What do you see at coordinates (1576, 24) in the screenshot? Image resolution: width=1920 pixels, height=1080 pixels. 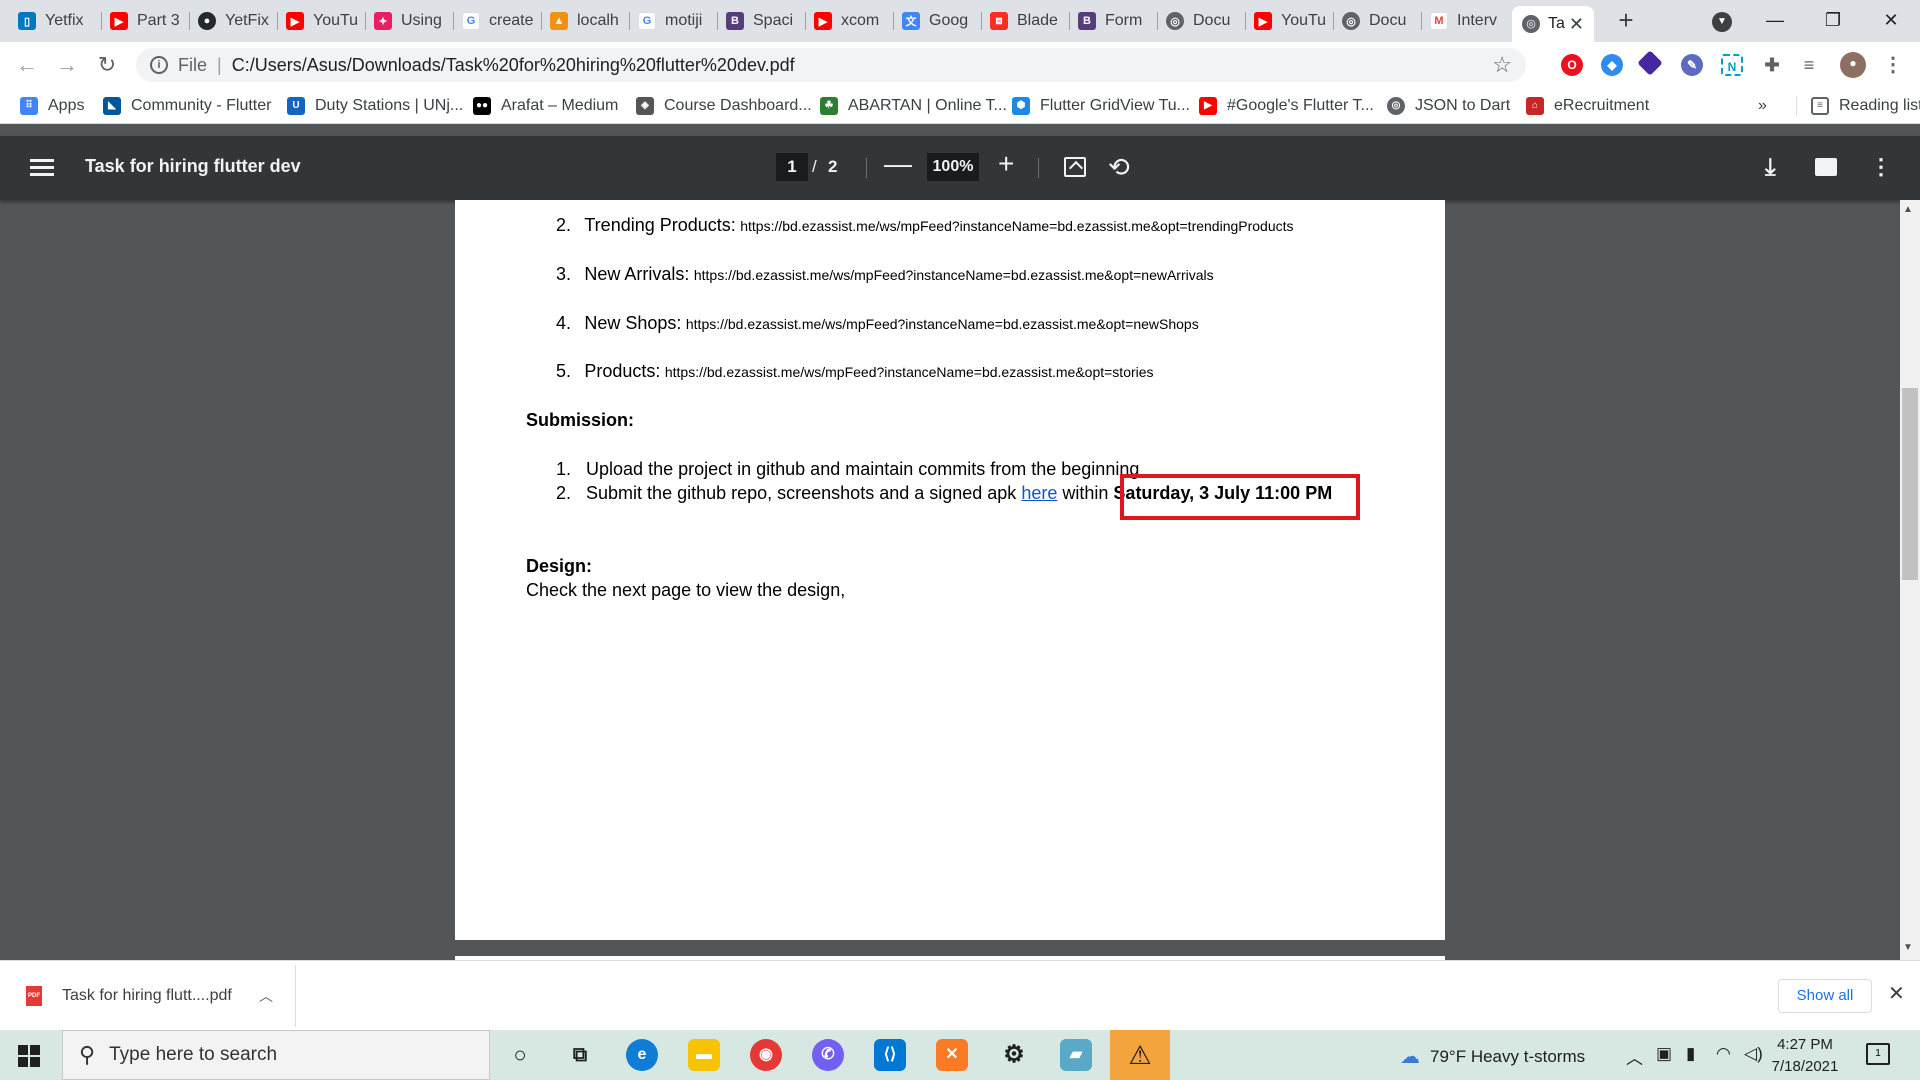 I see `close-tab-icon: ✕` at bounding box center [1576, 24].